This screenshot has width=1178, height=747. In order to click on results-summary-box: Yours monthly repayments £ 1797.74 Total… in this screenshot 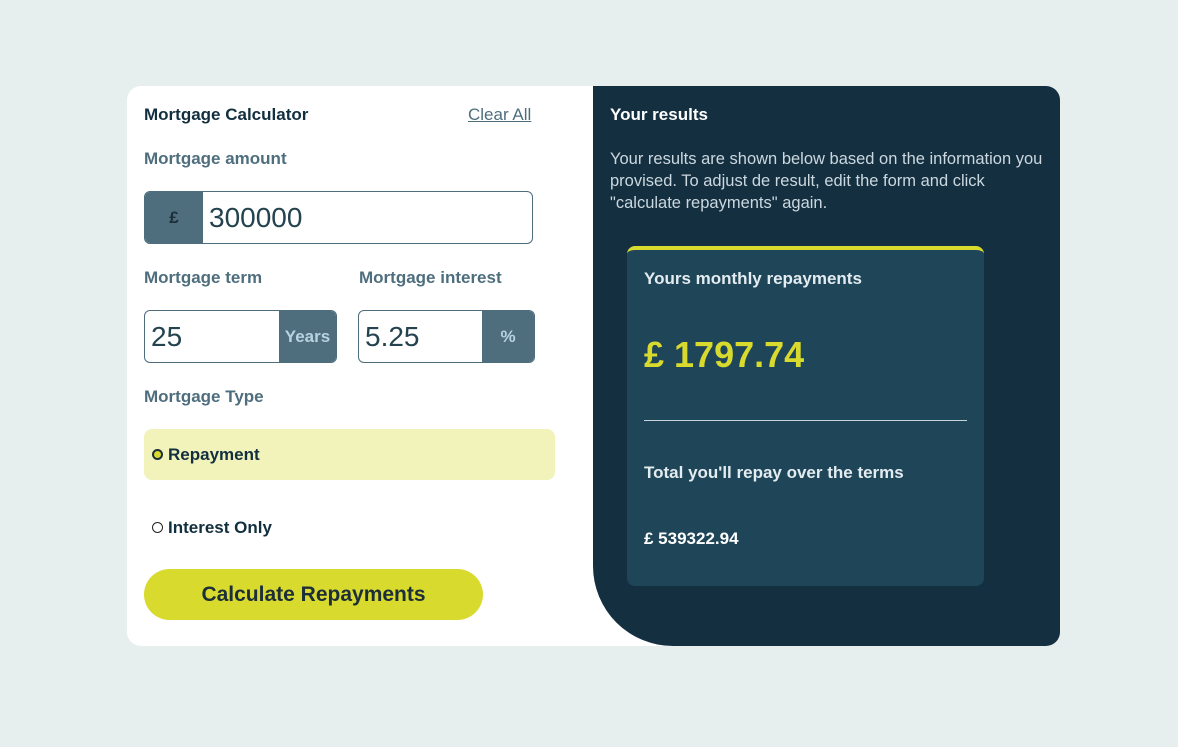, I will do `click(805, 416)`.